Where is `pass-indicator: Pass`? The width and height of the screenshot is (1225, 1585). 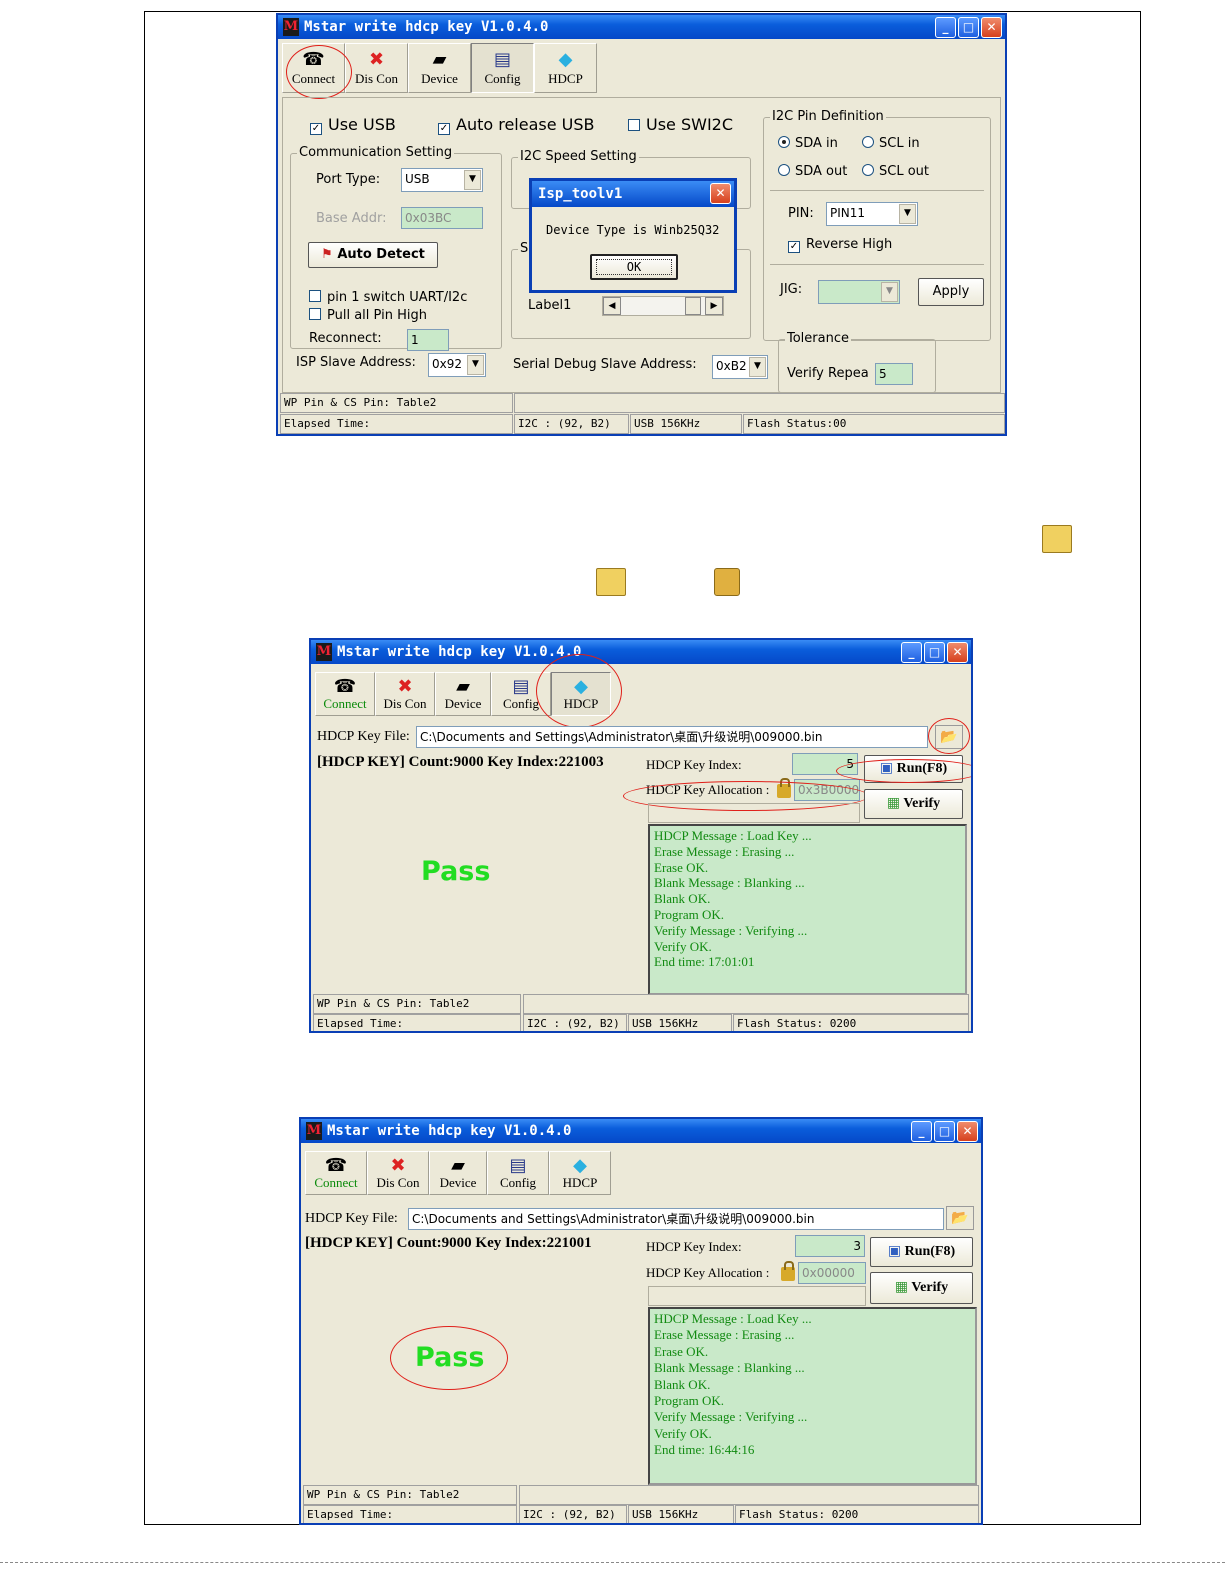 pass-indicator: Pass is located at coordinates (456, 871).